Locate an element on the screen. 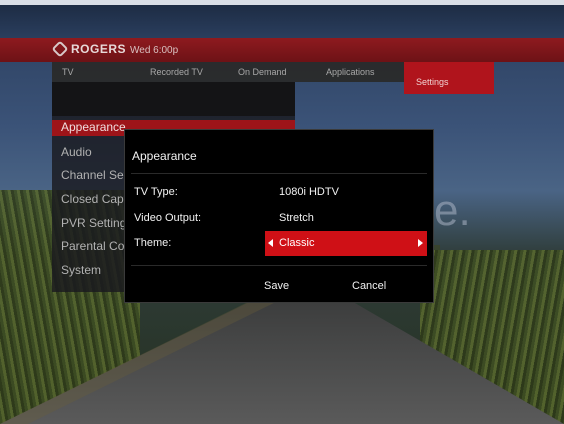  rogers-logo: ROGERS is located at coordinates (89, 49).